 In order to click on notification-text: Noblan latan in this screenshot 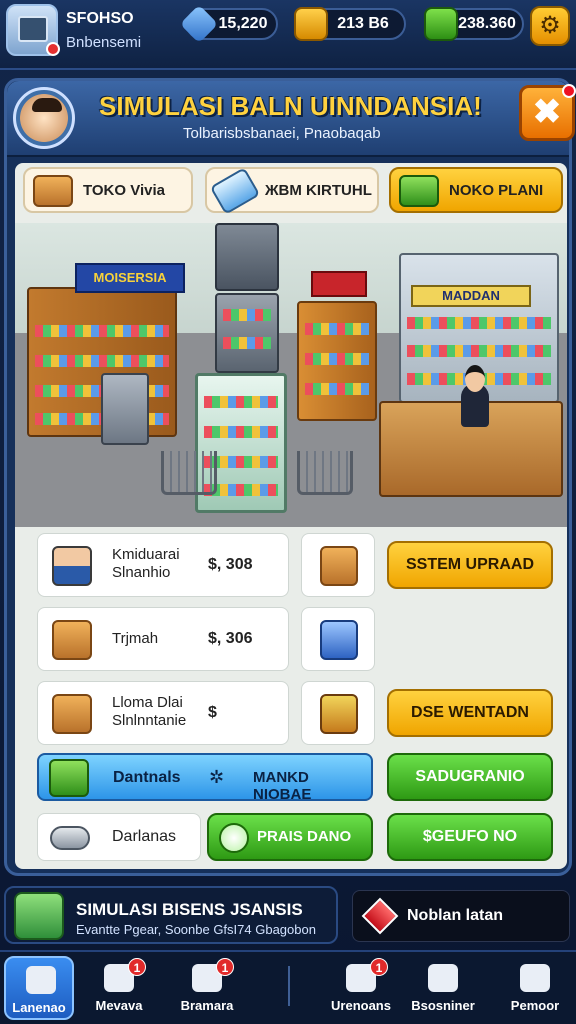, I will do `click(455, 915)`.